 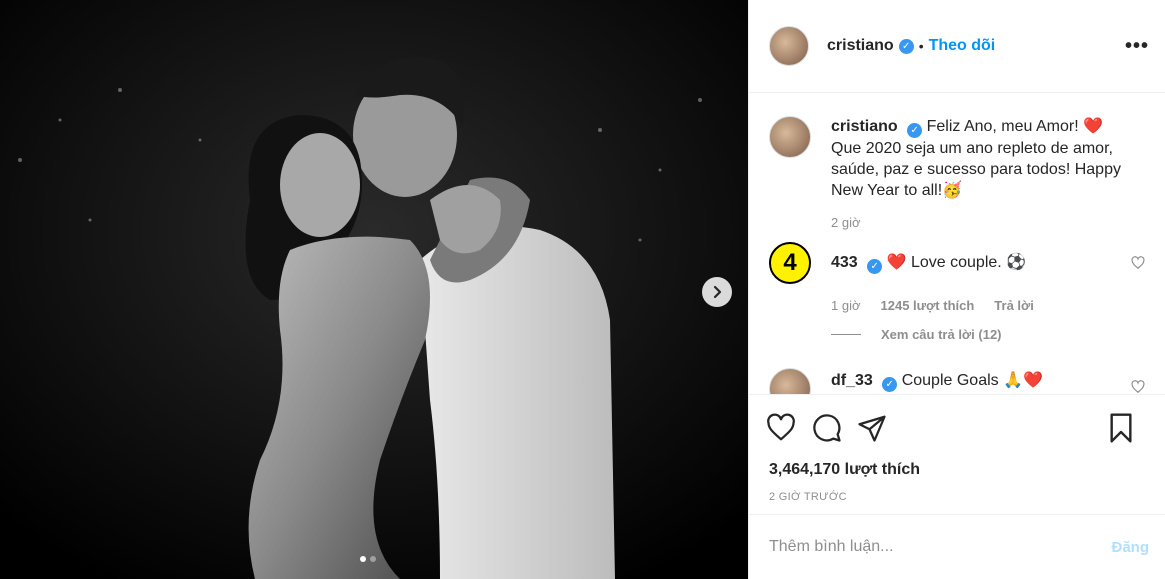 What do you see at coordinates (1131, 547) in the screenshot?
I see `post-comment-button: Đăng` at bounding box center [1131, 547].